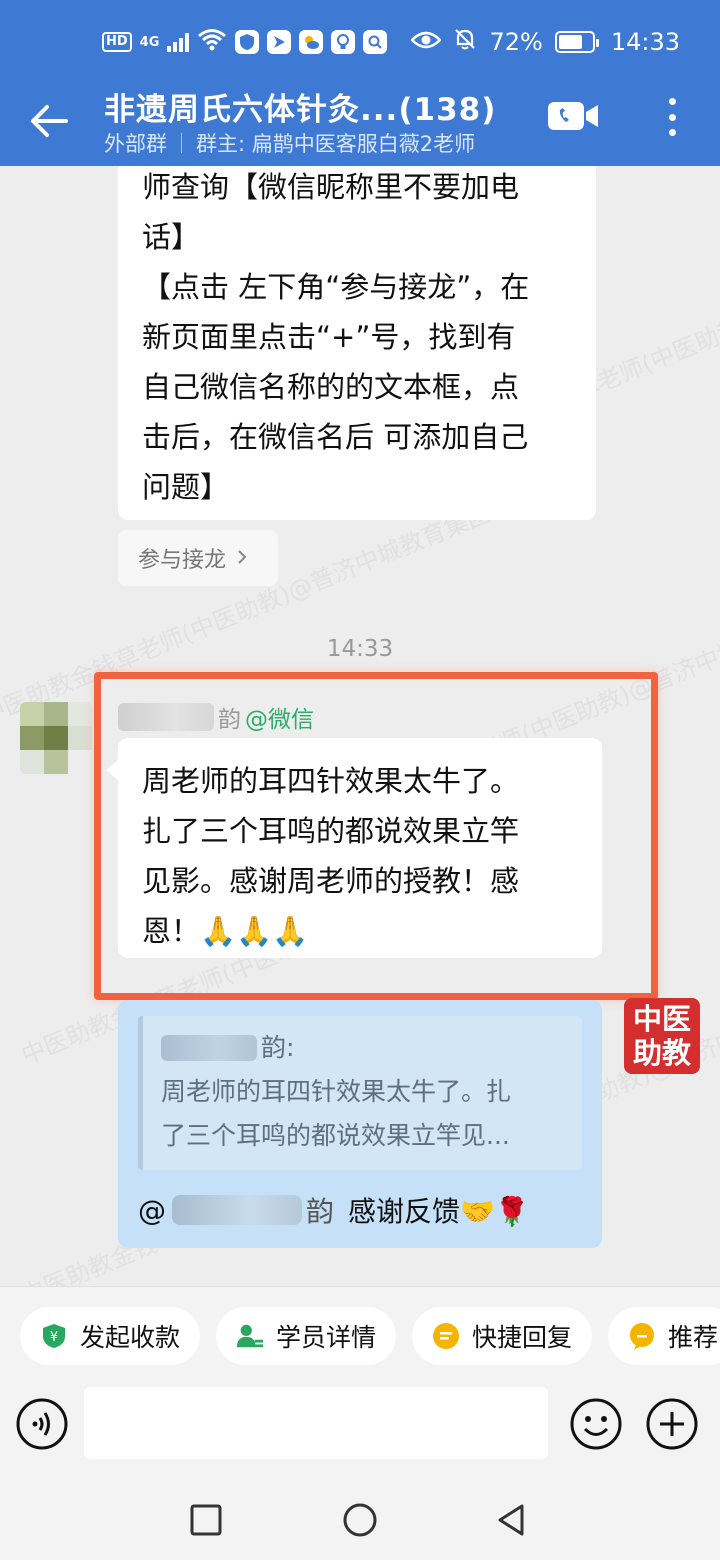 The height and width of the screenshot is (1560, 720). Describe the element at coordinates (320, 1211) in the screenshot. I see `mention-name: 韵` at that location.